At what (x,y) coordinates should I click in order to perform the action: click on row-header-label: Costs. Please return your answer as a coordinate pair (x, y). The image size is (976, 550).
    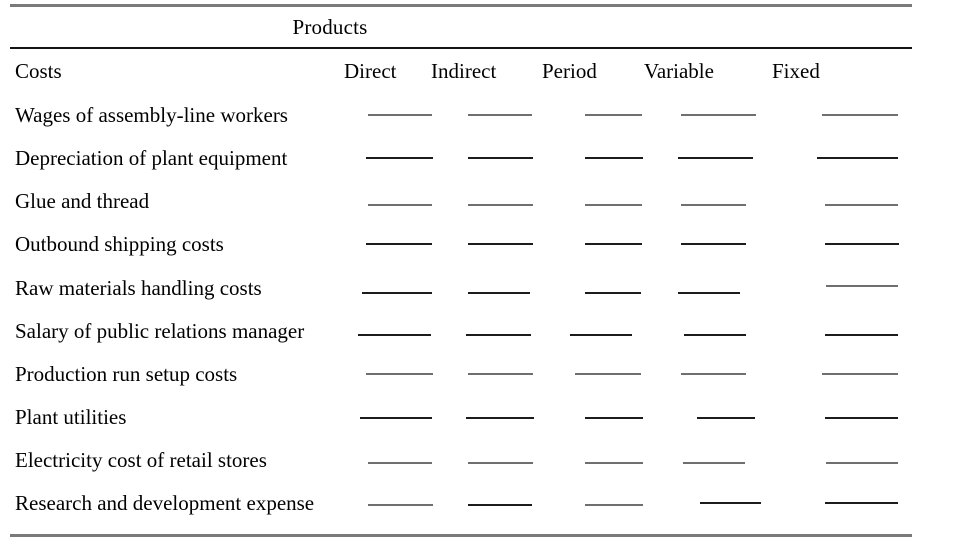
    Looking at the image, I should click on (38, 71).